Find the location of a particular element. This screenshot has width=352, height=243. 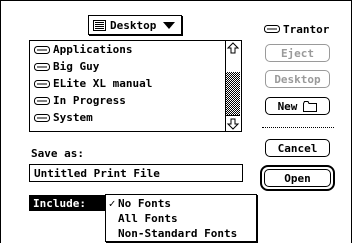

scroll-down-arrow-icon is located at coordinates (233, 123).